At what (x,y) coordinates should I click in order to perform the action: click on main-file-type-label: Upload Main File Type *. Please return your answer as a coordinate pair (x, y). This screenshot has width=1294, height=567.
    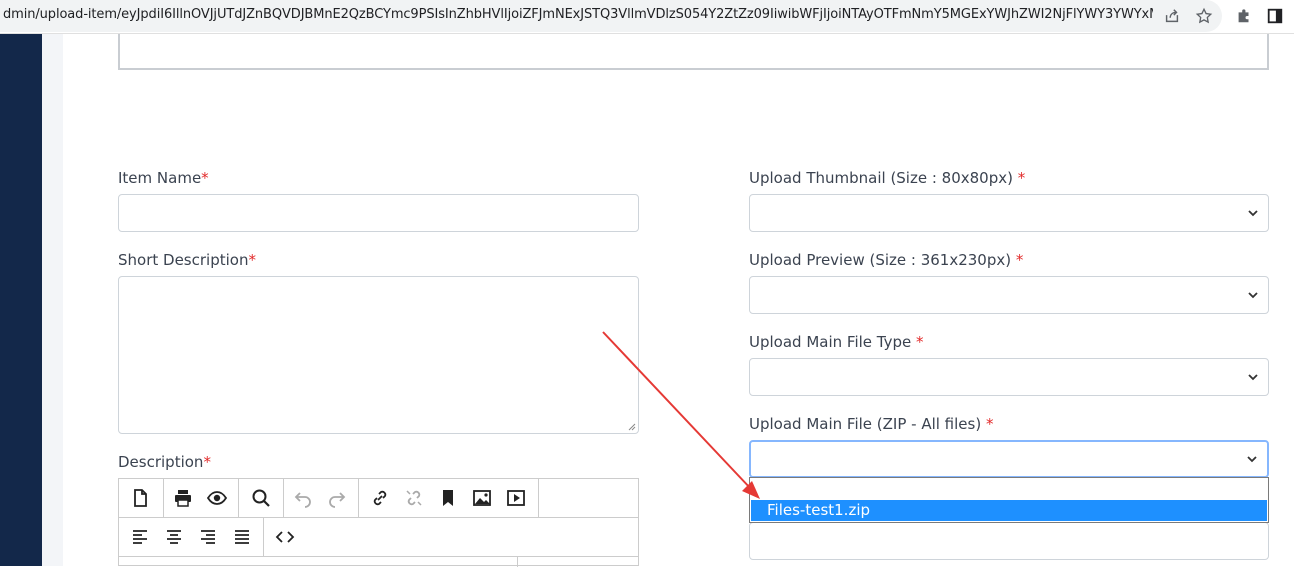
    Looking at the image, I should click on (836, 342).